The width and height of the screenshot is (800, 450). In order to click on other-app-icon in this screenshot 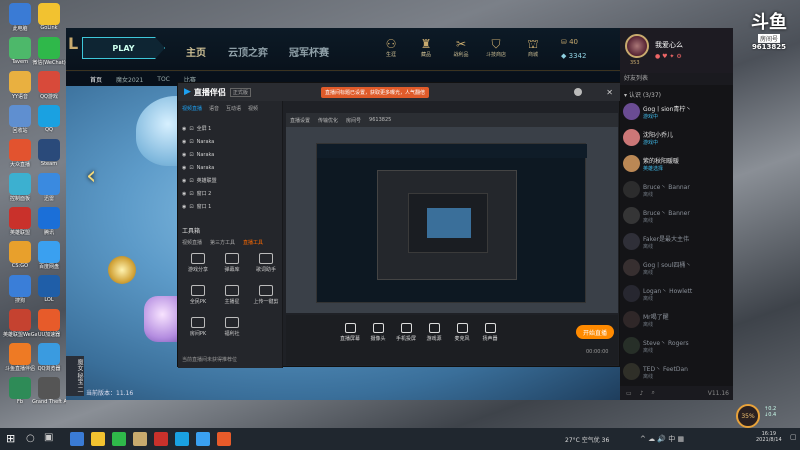, I will do `click(224, 439)`.